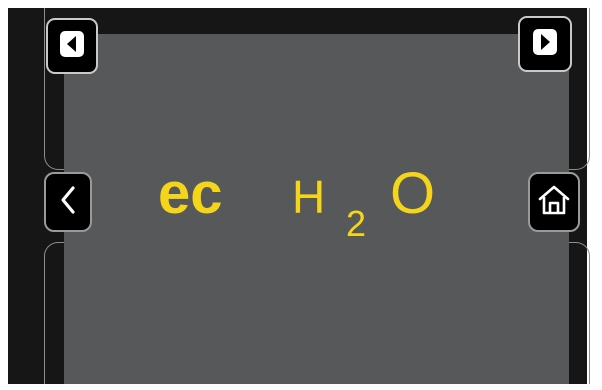  I want to click on chevron-left-icon, so click(68, 202).